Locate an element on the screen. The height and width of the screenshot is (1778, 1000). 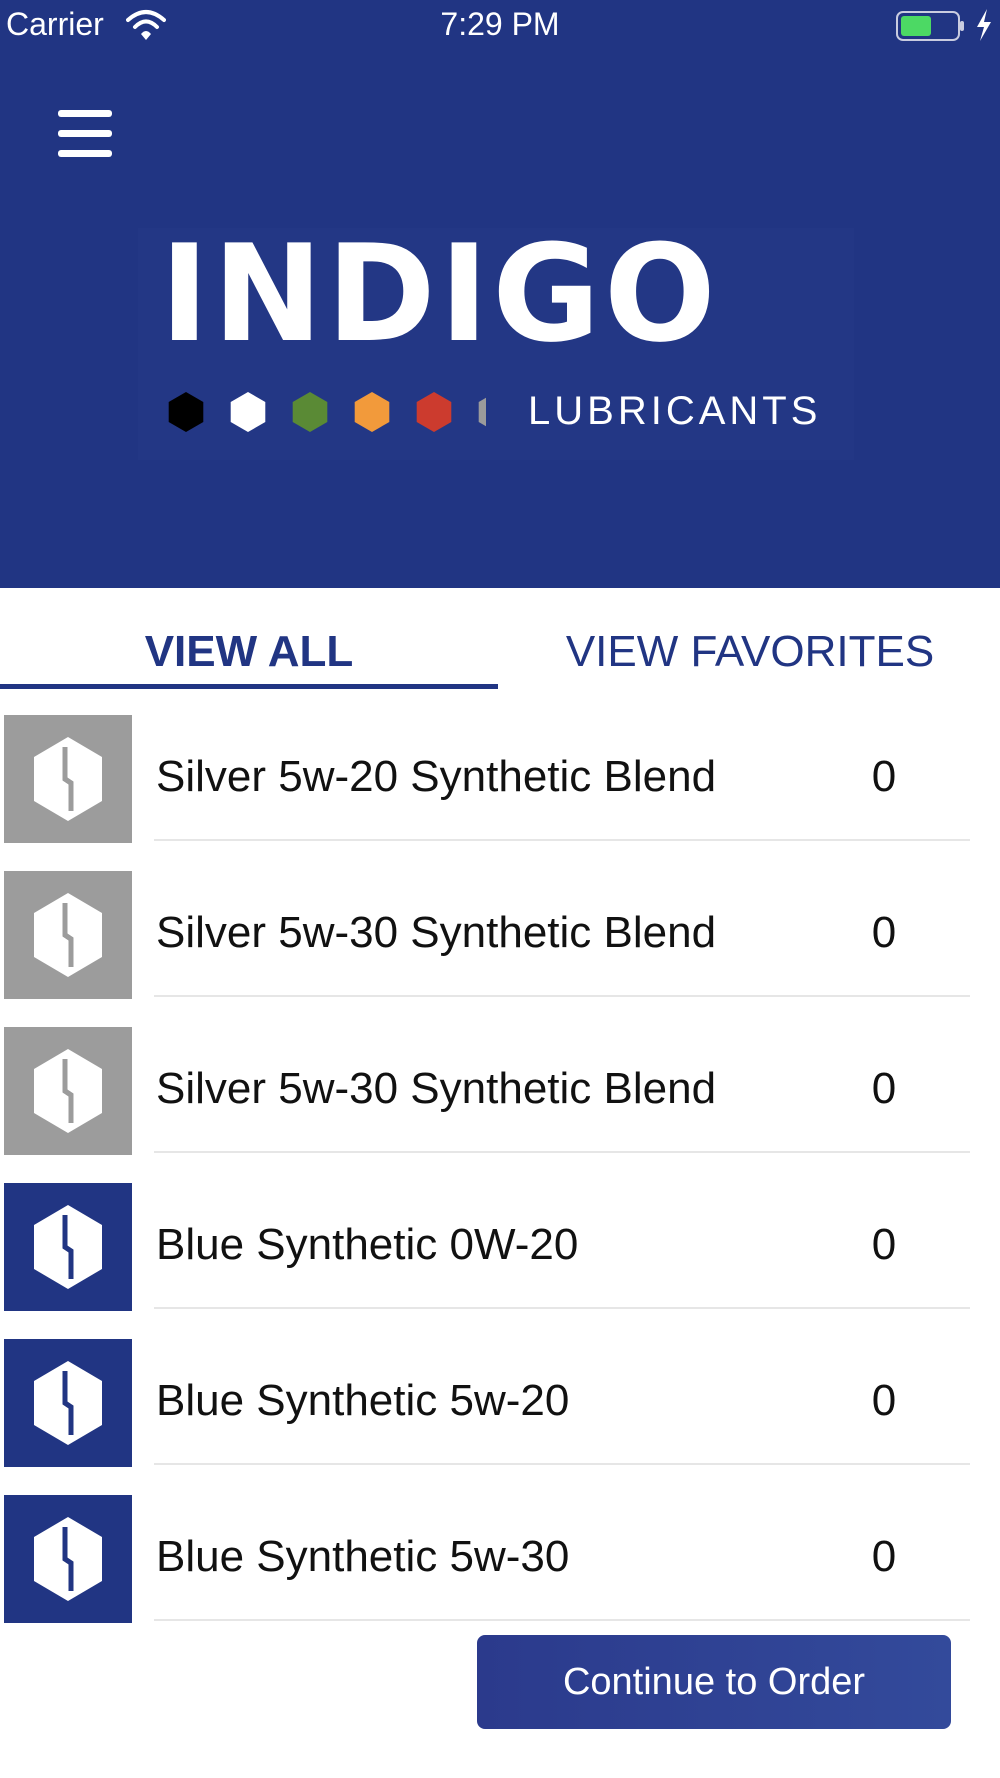
selected-tab-indicator is located at coordinates (249, 686).